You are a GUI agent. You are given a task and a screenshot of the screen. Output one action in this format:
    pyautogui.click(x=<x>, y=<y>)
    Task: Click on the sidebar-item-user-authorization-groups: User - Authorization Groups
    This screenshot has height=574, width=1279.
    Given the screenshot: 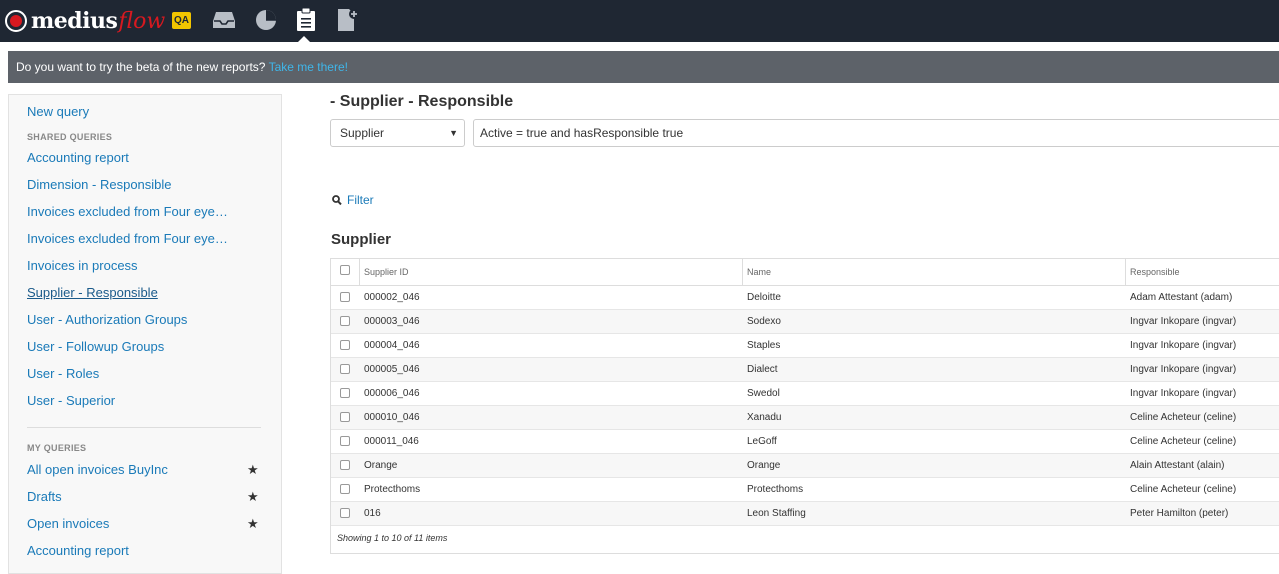 What is the action you would take?
    pyautogui.click(x=107, y=319)
    